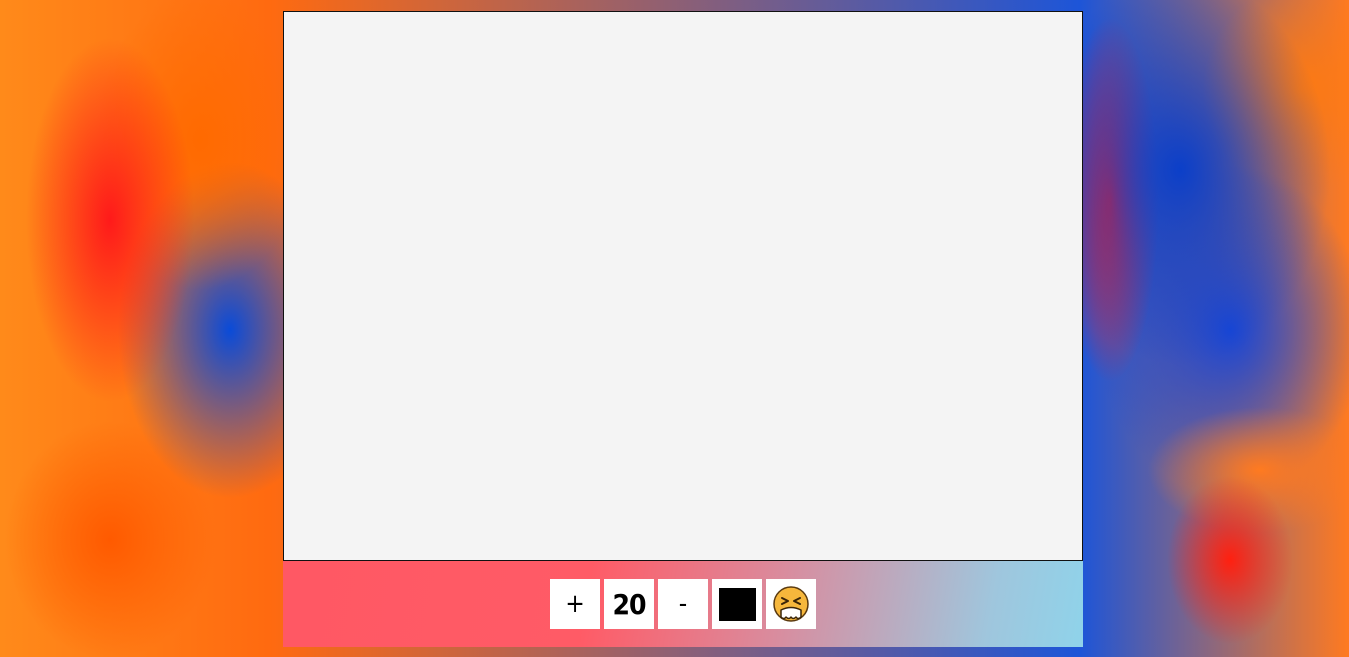 Image resolution: width=1349 pixels, height=657 pixels. I want to click on face-with-tightly-closed-eyes-icon, so click(791, 604).